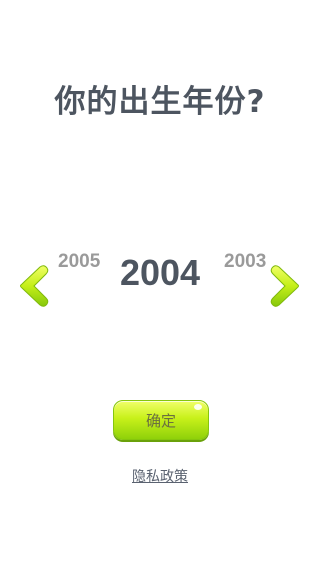 This screenshot has width=320, height=569. Describe the element at coordinates (286, 286) in the screenshot. I see `chevron-right-icon` at that location.